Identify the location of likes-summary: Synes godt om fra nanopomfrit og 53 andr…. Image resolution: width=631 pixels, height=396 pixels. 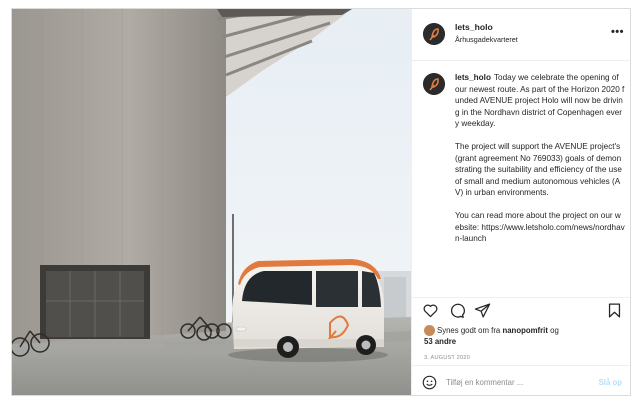
(526, 336).